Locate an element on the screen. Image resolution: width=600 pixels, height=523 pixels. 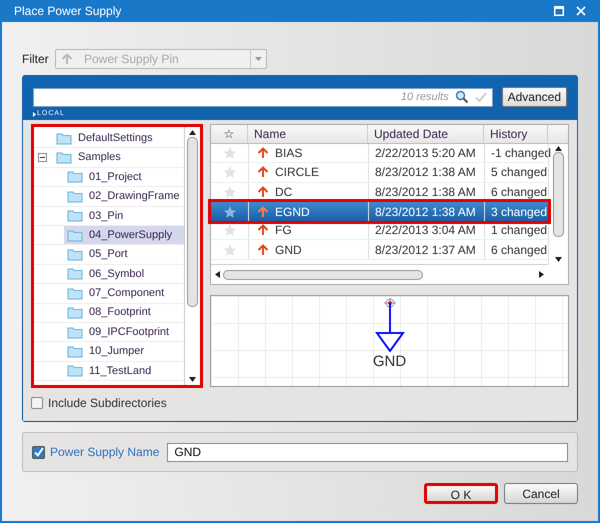
column-header: Updated Date is located at coordinates (426, 134).